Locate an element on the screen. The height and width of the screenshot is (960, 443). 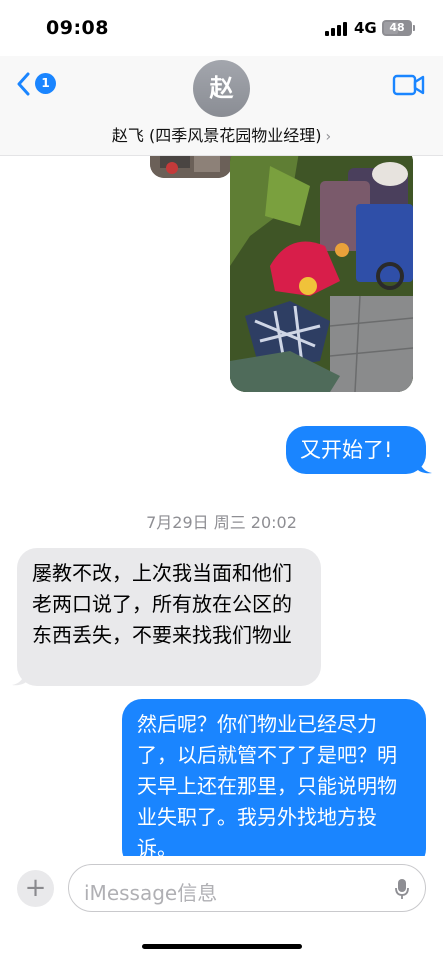
video-camera-icon is located at coordinates (408, 85).